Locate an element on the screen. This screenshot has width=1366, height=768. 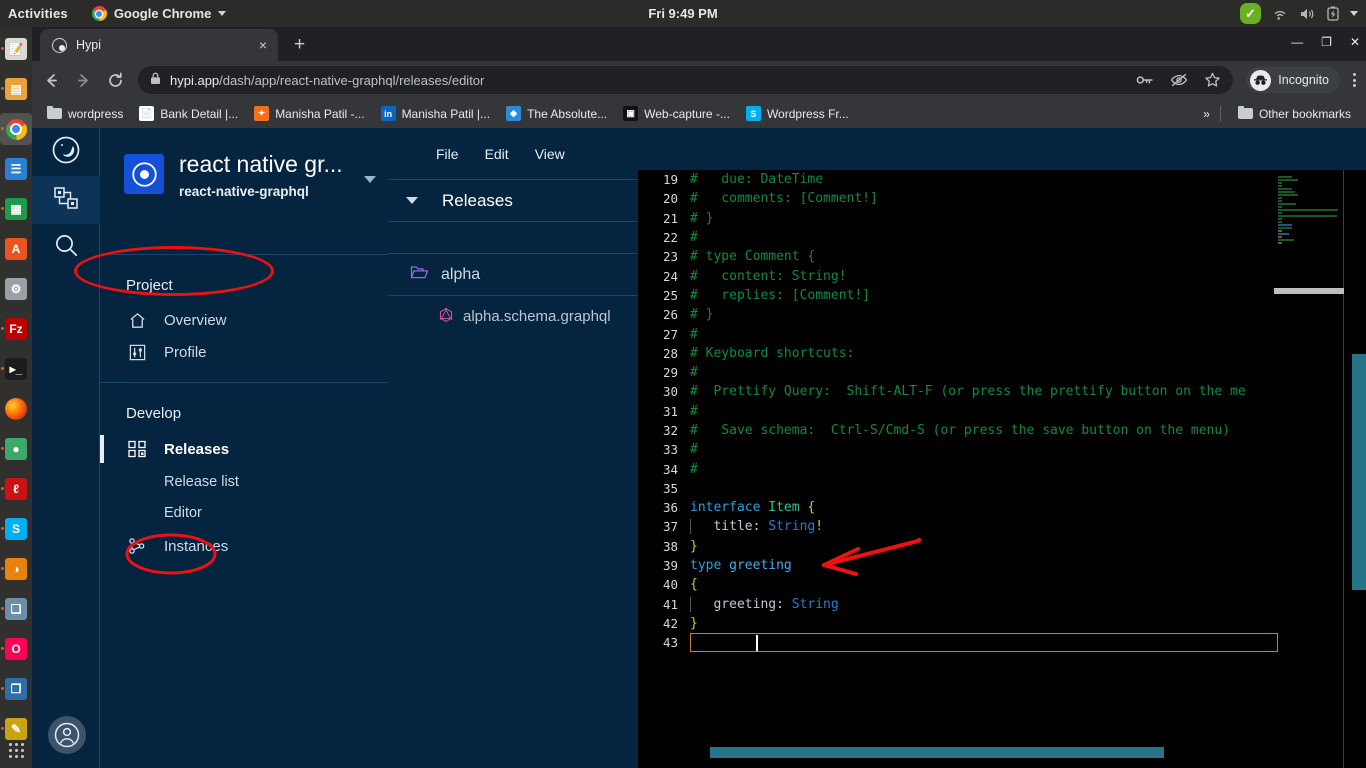
star-bookmark-icon is located at coordinates (1212, 80).